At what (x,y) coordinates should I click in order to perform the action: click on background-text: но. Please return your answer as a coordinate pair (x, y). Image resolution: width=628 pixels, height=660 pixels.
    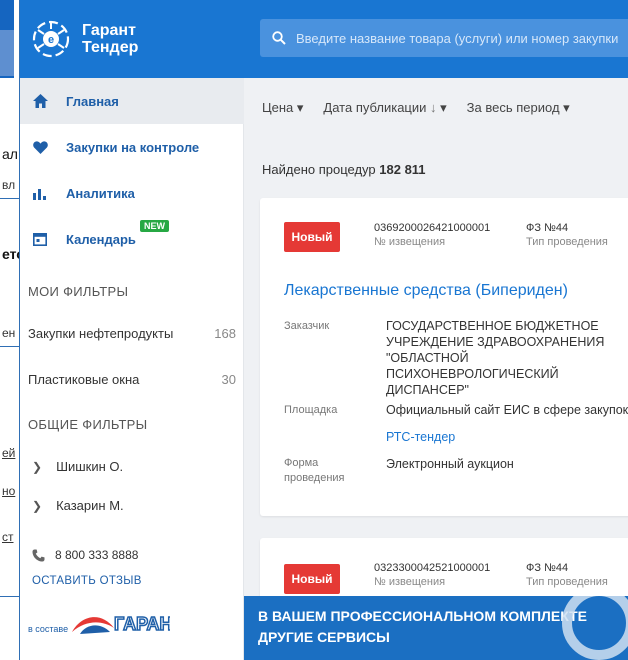
    Looking at the image, I should click on (9, 491).